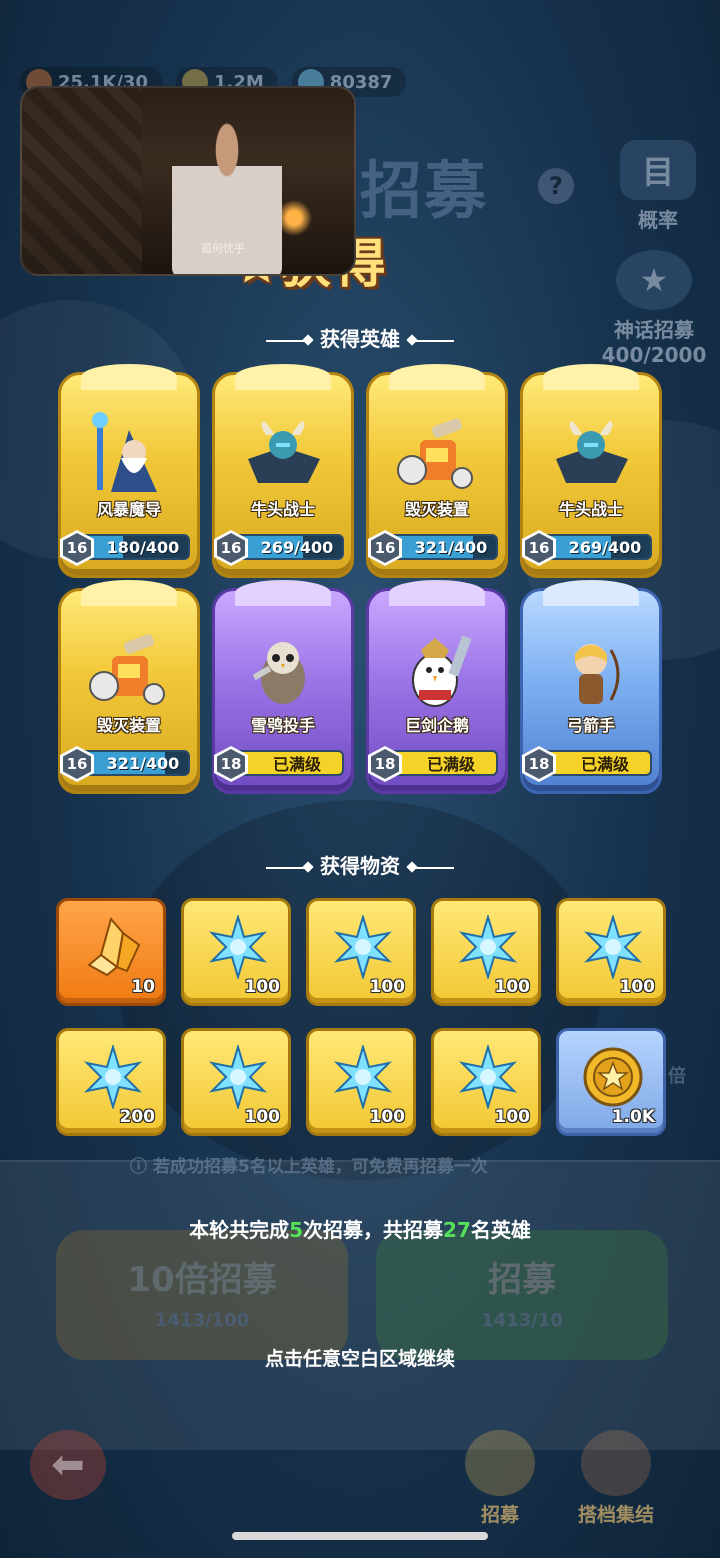  I want to click on single-recruit-button: 招募 1413/10, so click(522, 1295).